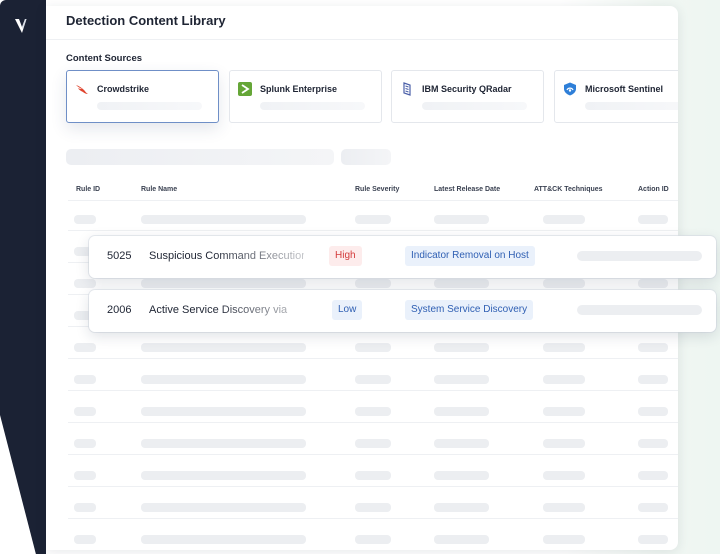 Image resolution: width=720 pixels, height=554 pixels. I want to click on sentinel-shield-icon, so click(570, 89).